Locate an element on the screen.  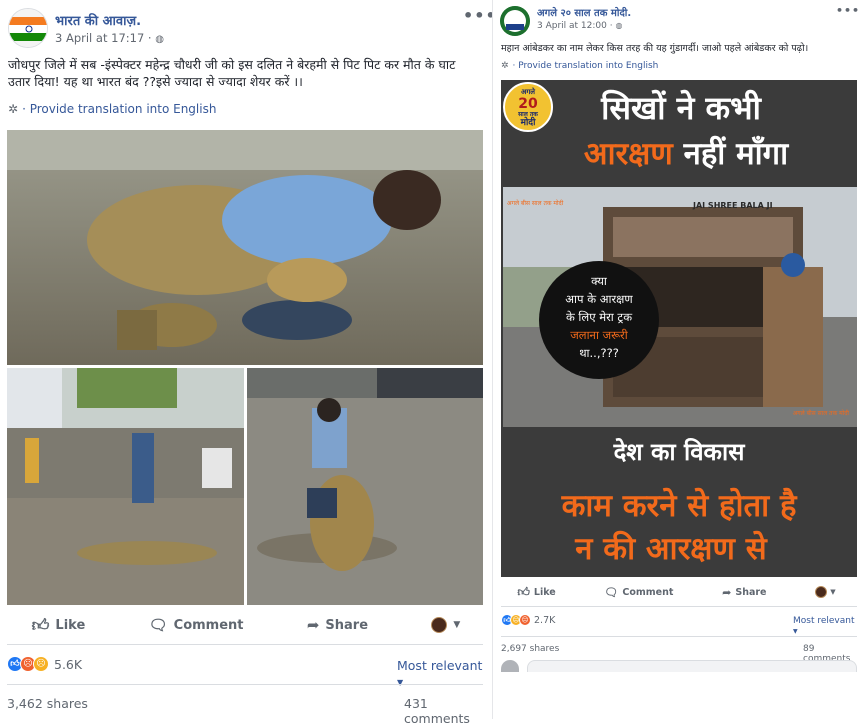
headline-1: सिखों ने कभी is located at coordinates (681, 108).